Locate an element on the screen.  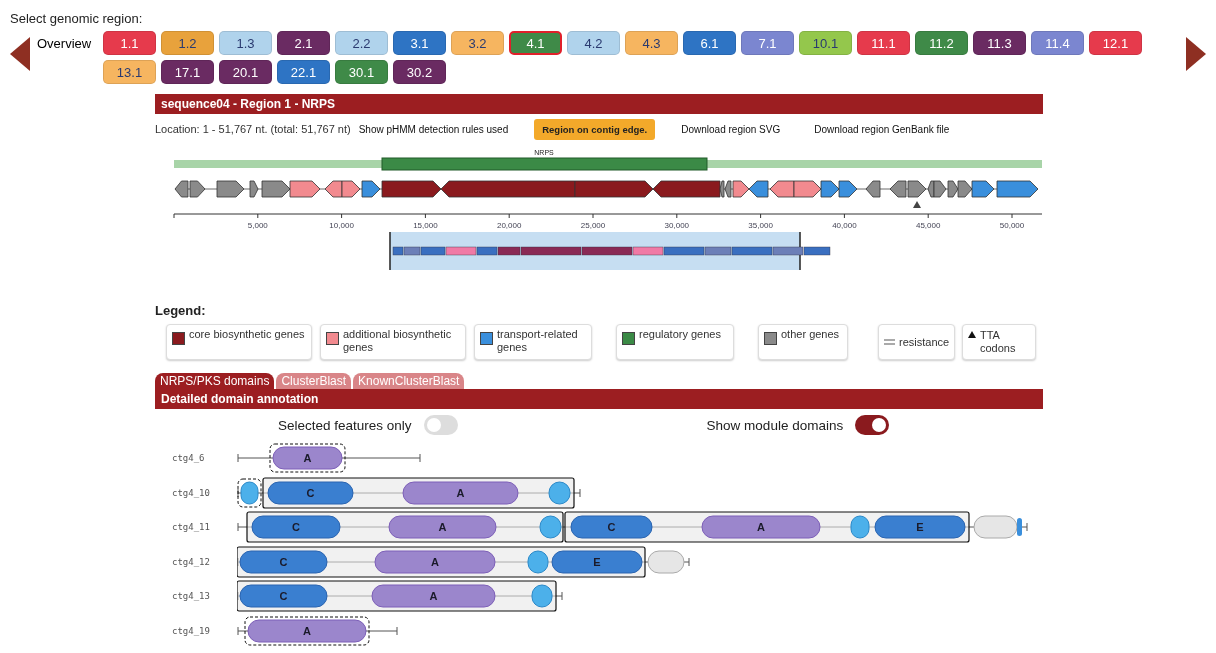
region-button: 17.1 is located at coordinates (187, 72).